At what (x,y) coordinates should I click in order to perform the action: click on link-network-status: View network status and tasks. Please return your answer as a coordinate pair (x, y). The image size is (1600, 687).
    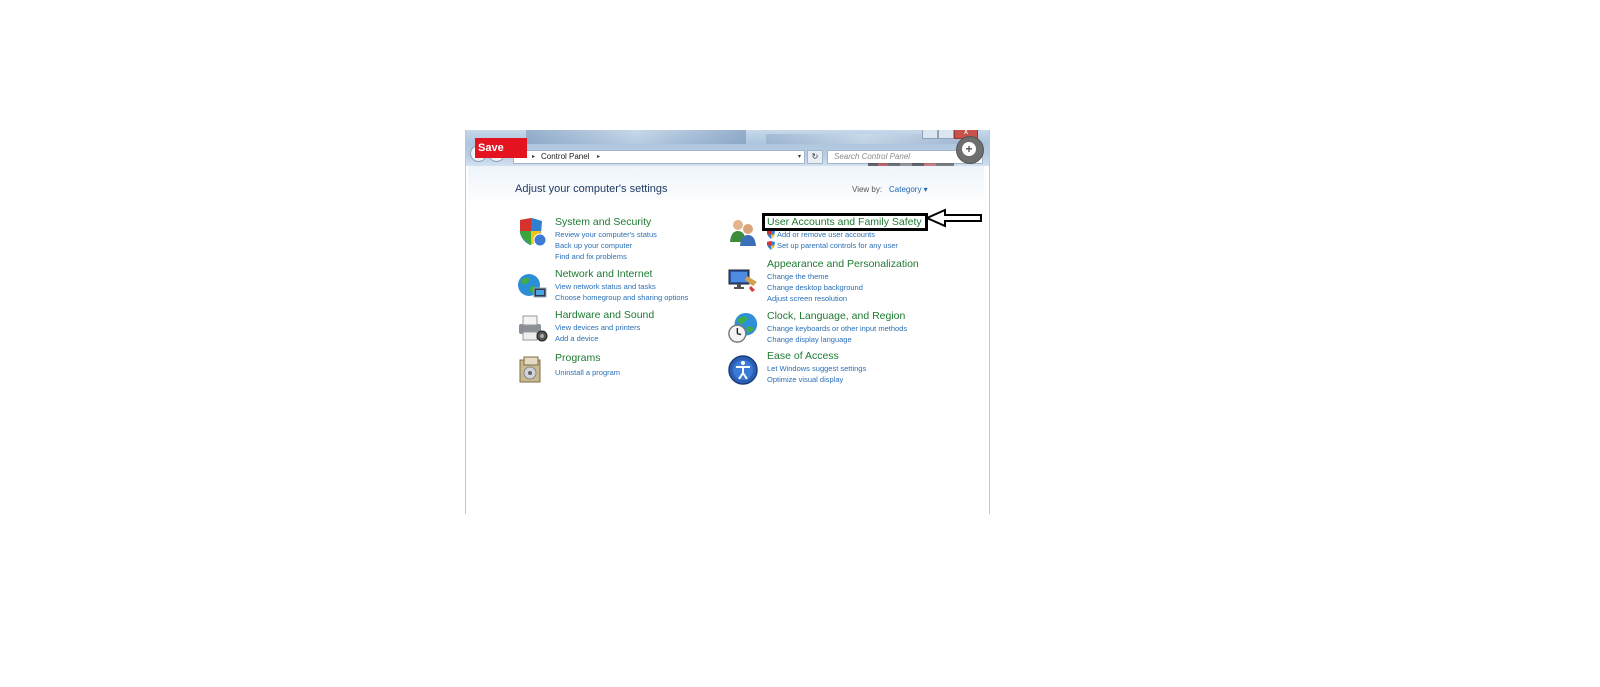
    Looking at the image, I should click on (605, 286).